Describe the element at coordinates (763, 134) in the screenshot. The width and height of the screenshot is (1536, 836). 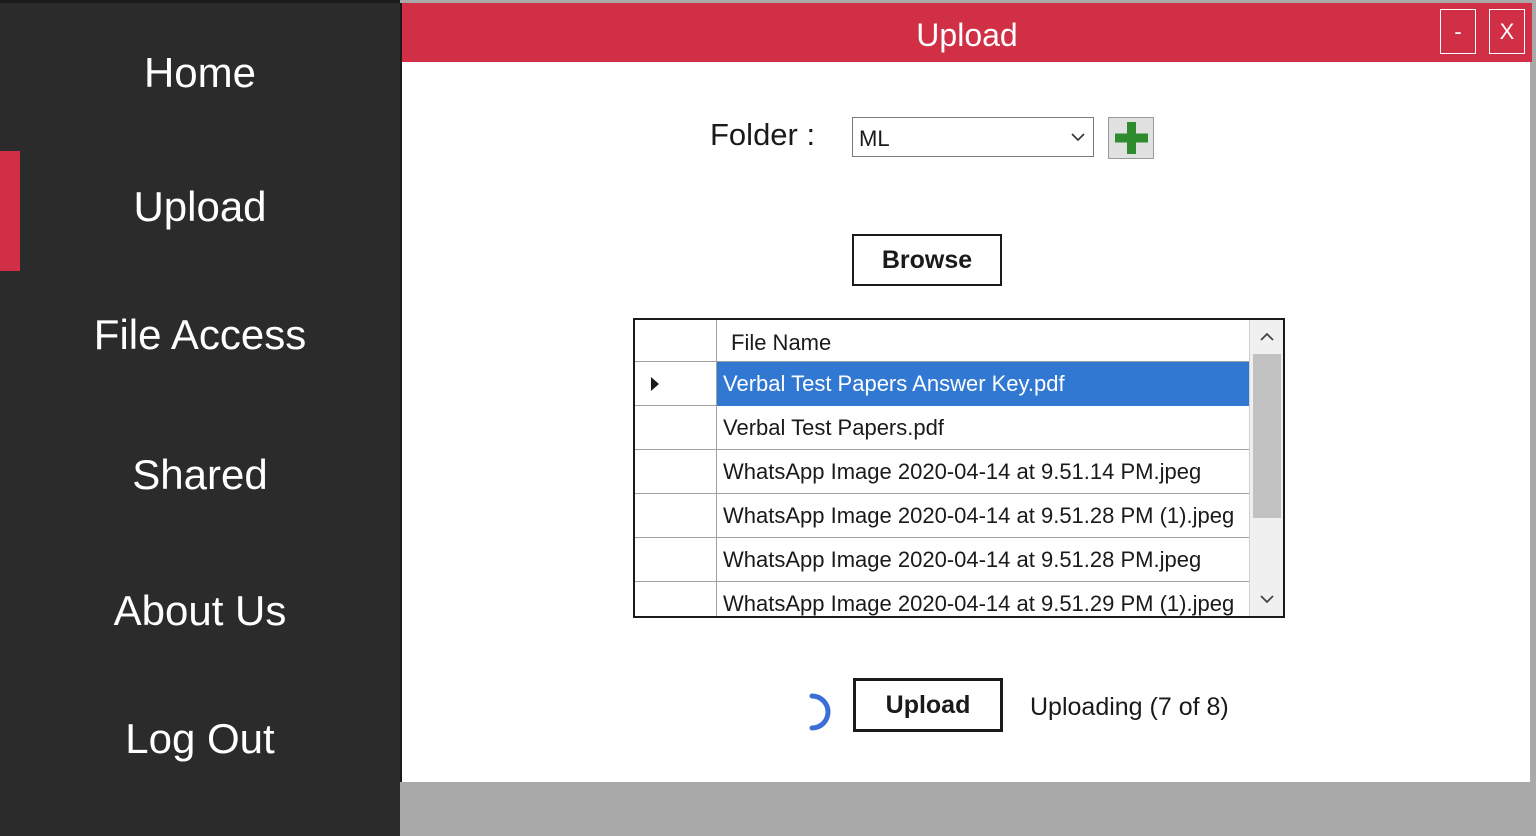
I see `folder-label: Folder :` at that location.